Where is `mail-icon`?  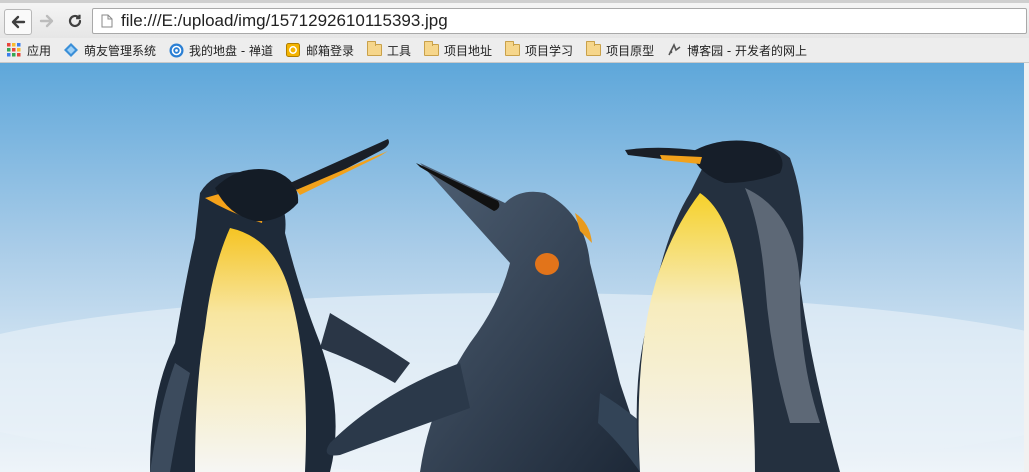
mail-icon is located at coordinates (293, 50).